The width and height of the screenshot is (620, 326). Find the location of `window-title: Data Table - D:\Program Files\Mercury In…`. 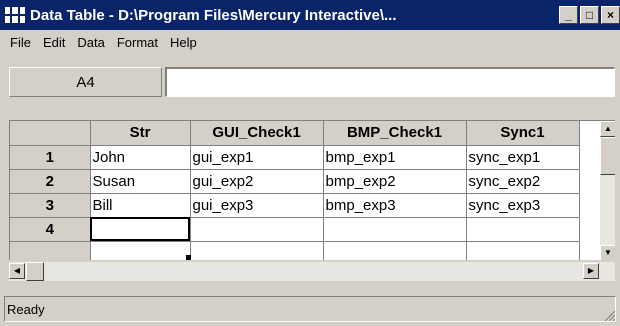

window-title: Data Table - D:\Program Files\Mercury In… is located at coordinates (213, 15).